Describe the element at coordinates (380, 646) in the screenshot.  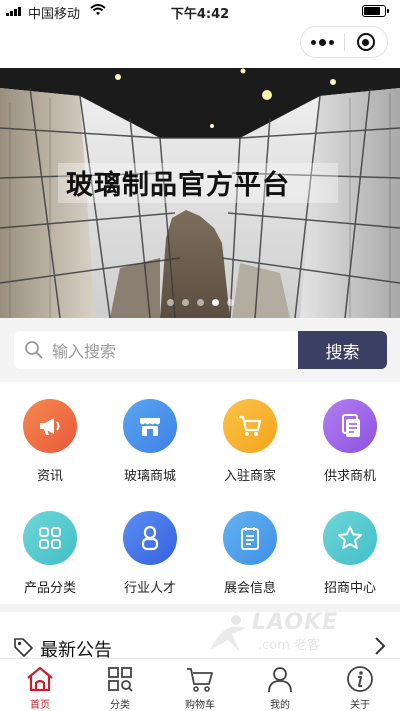
I see `chevron-right-icon` at that location.